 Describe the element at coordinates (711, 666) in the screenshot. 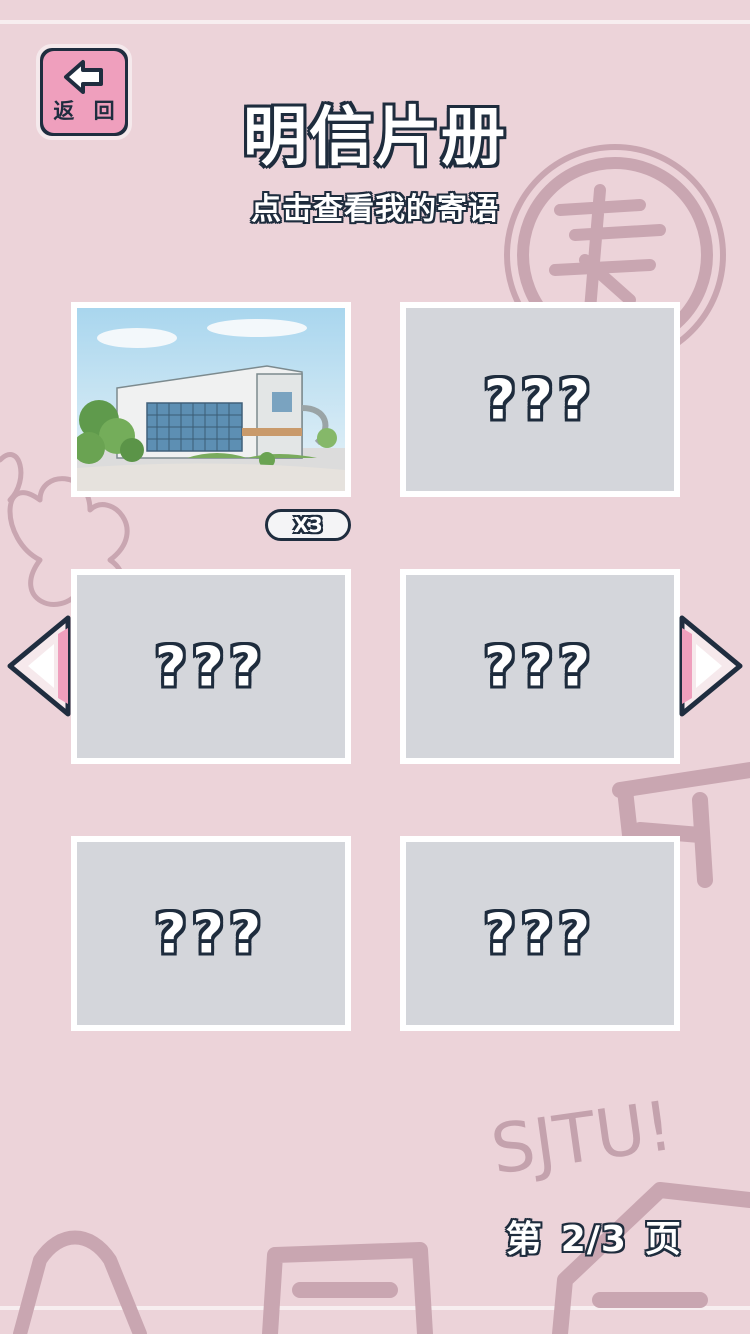

I see `next-page-arrow-icon` at that location.